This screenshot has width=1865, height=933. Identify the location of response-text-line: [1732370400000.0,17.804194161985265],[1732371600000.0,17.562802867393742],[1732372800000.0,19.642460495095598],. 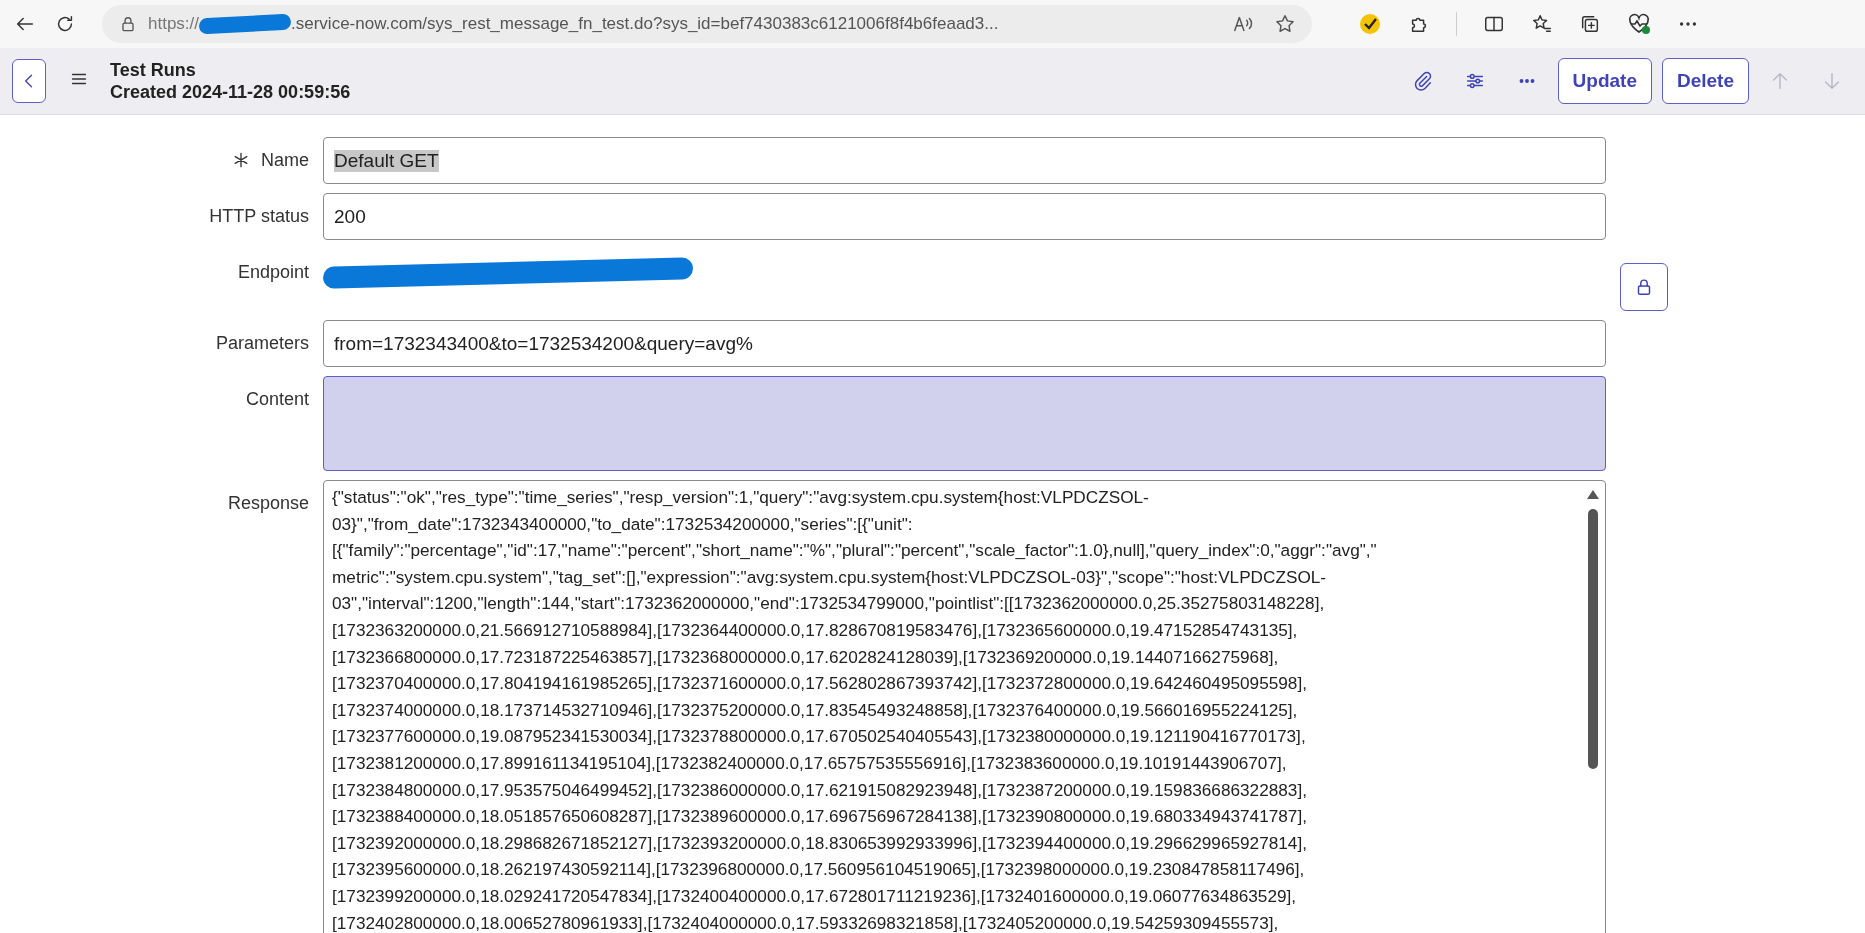
(820, 684).